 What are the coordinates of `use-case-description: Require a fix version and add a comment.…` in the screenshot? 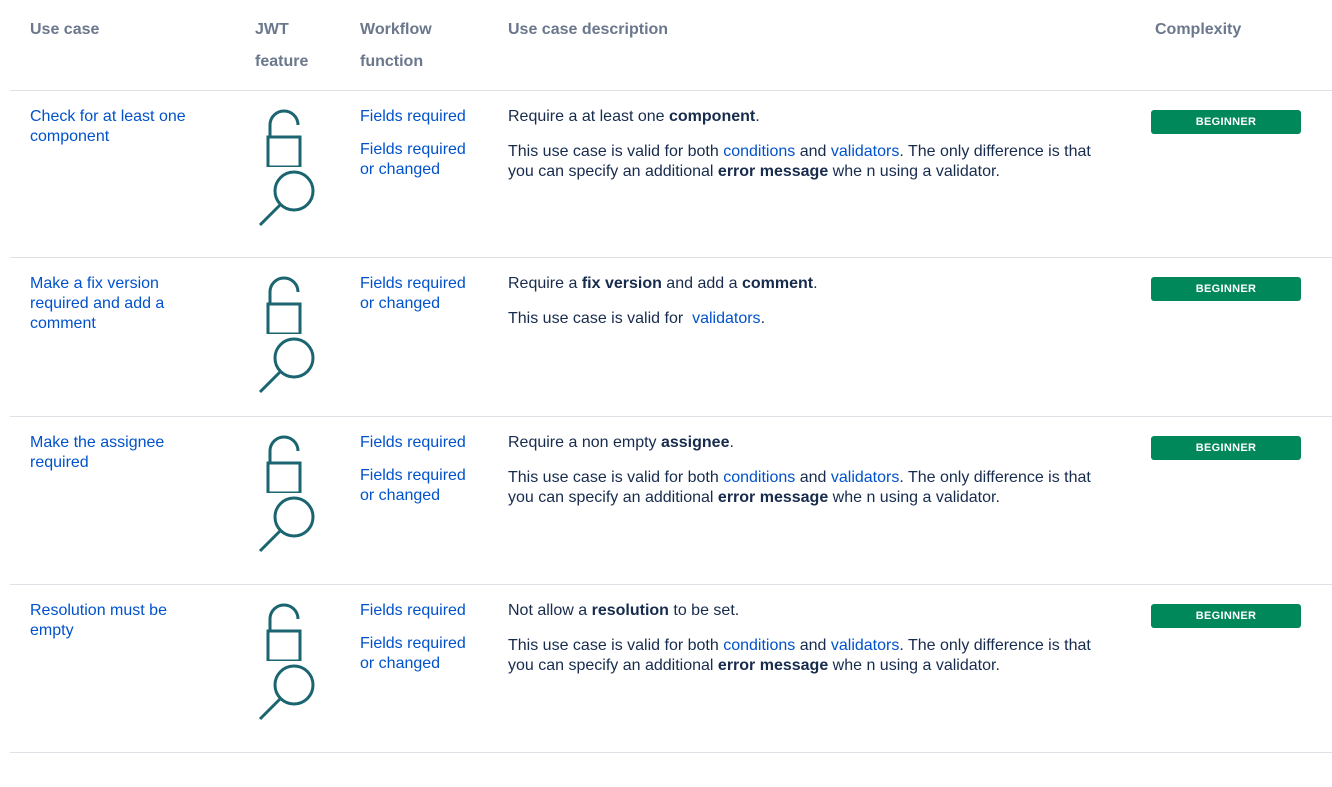 It's located at (803, 309).